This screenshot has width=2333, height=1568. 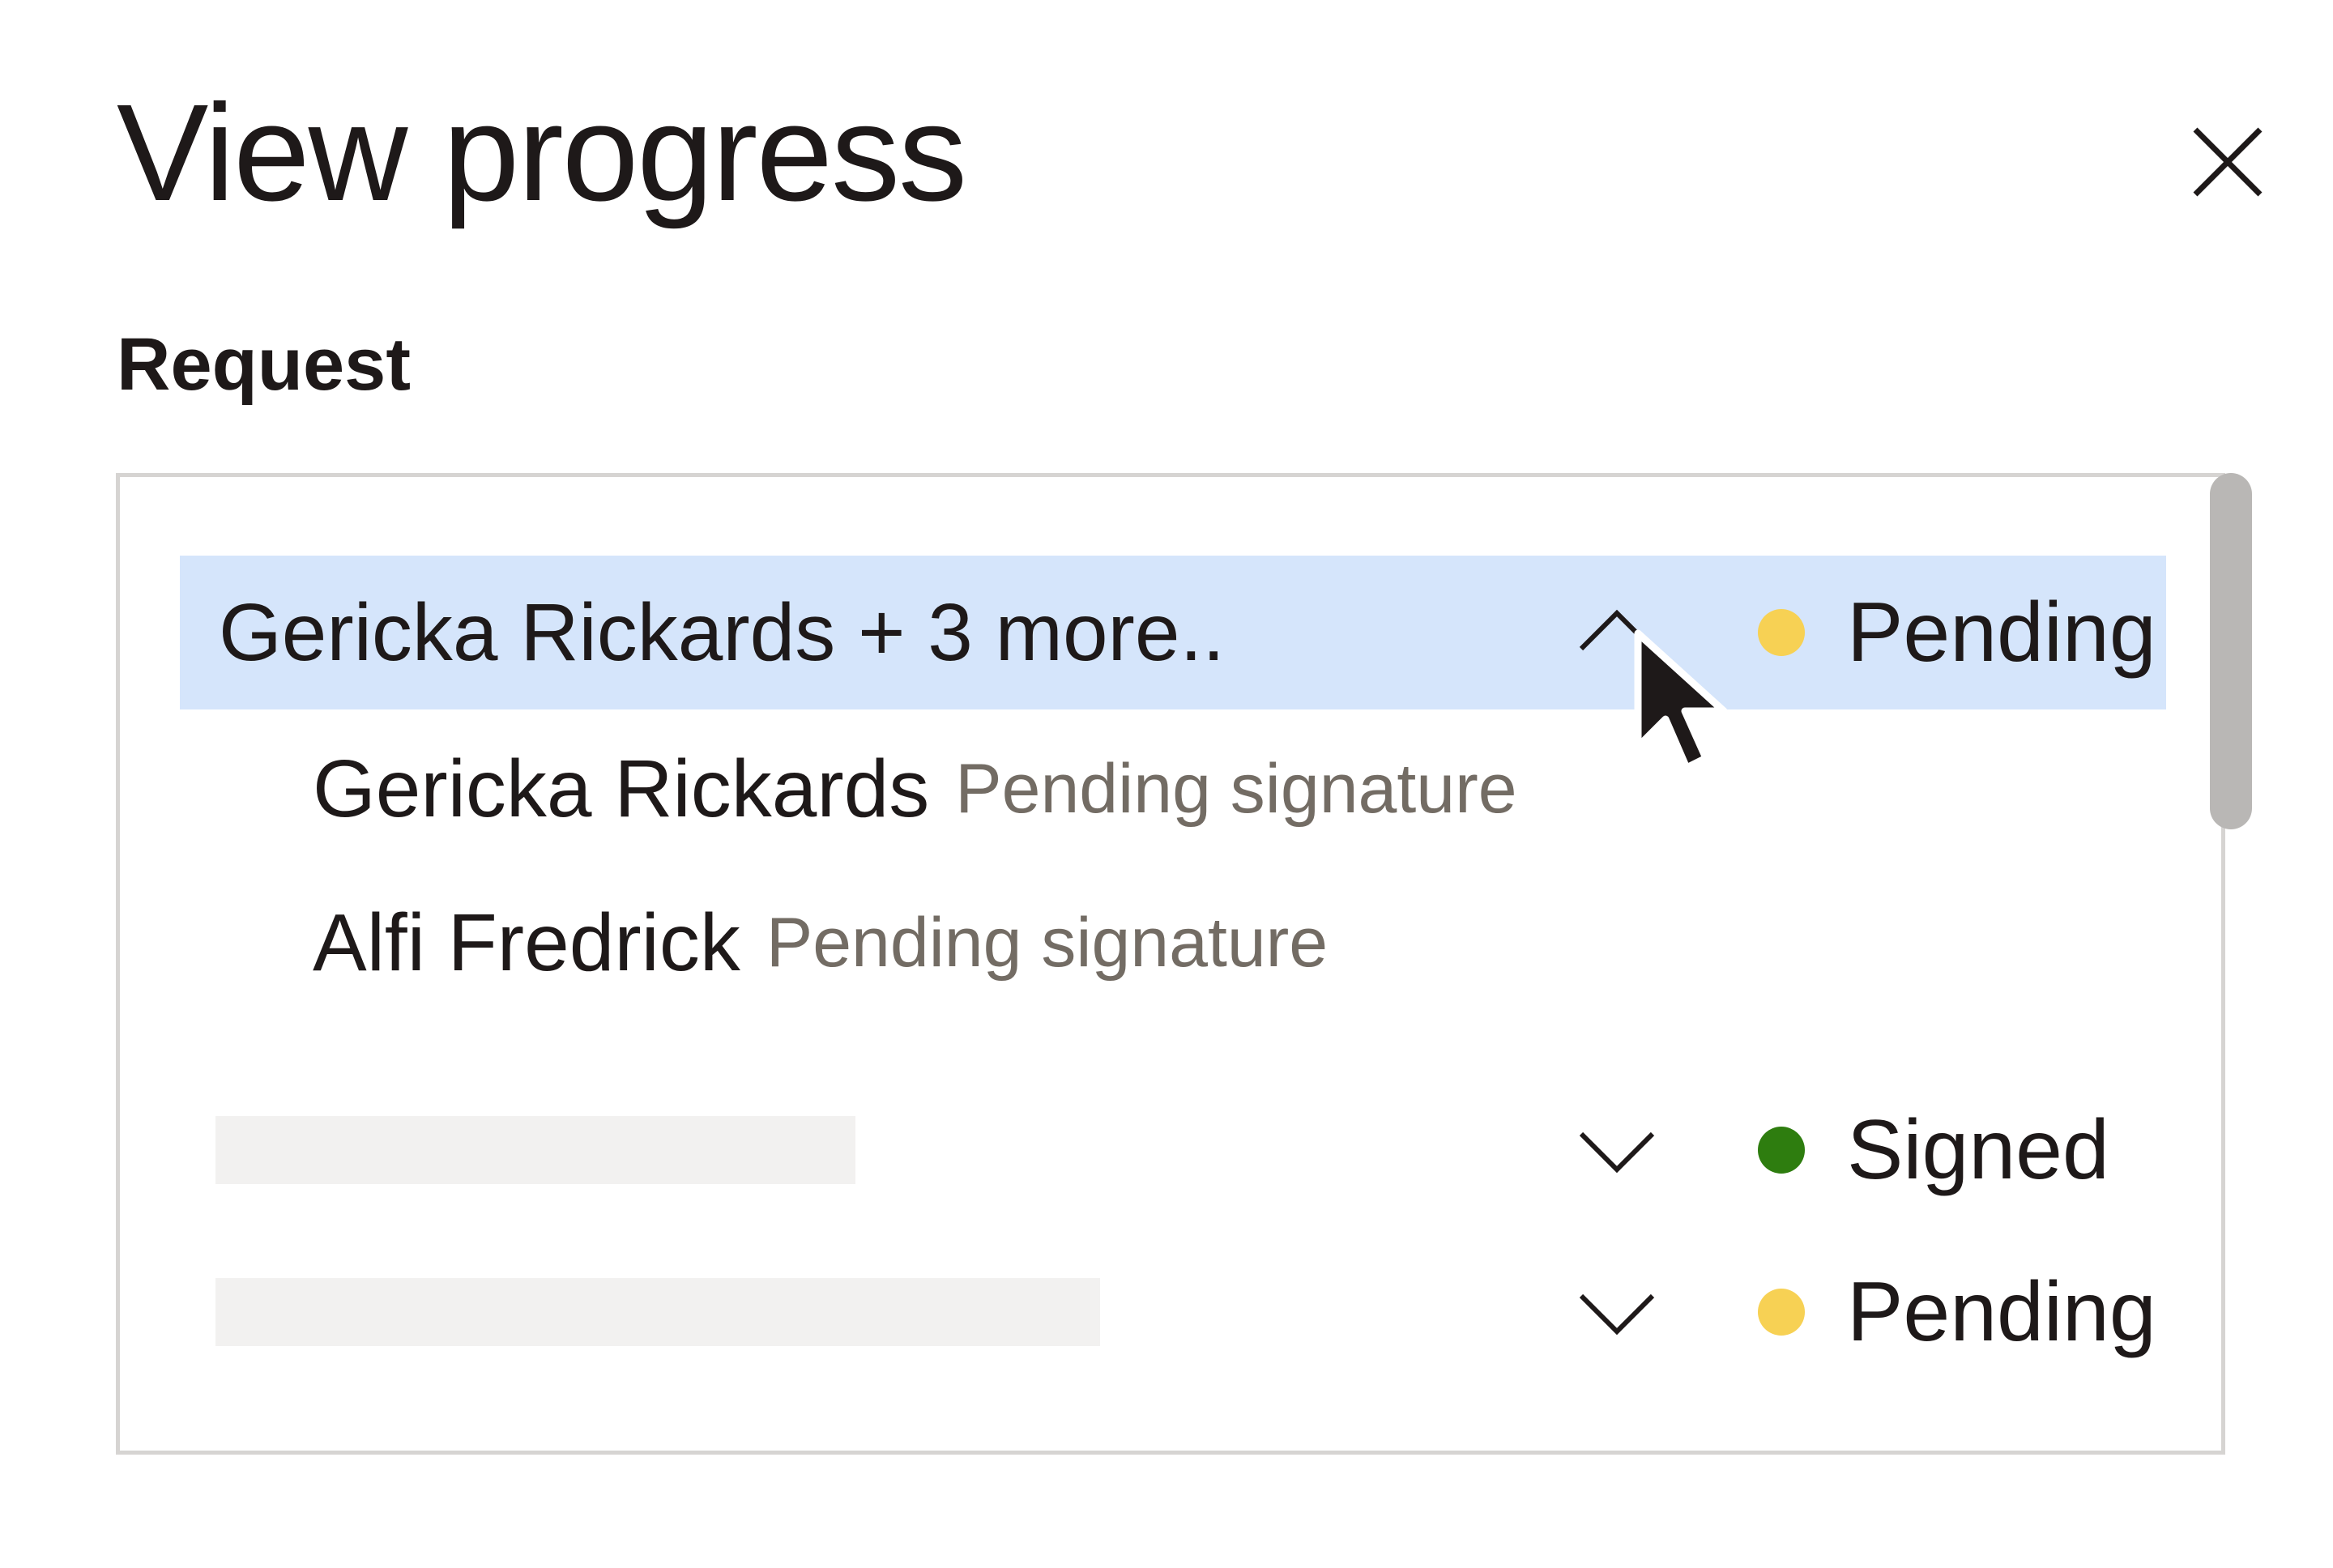 I want to click on signer-name: Gericka Rickards, so click(x=621, y=789).